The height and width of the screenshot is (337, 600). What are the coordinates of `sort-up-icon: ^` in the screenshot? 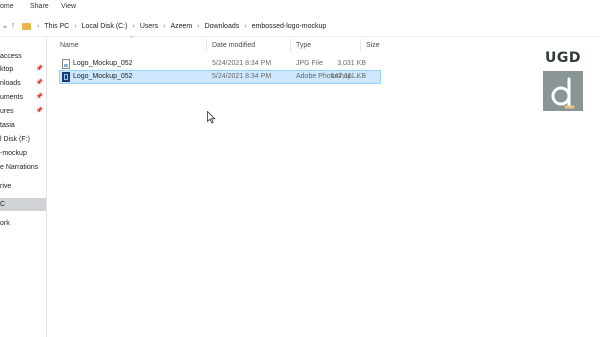 It's located at (131, 39).